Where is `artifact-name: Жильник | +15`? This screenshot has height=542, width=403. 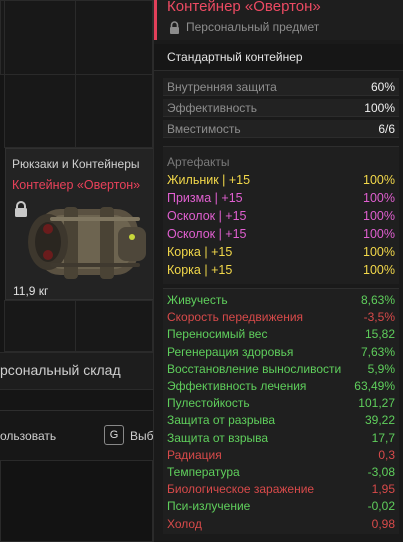
artifact-name: Жильник | +15 is located at coordinates (209, 180).